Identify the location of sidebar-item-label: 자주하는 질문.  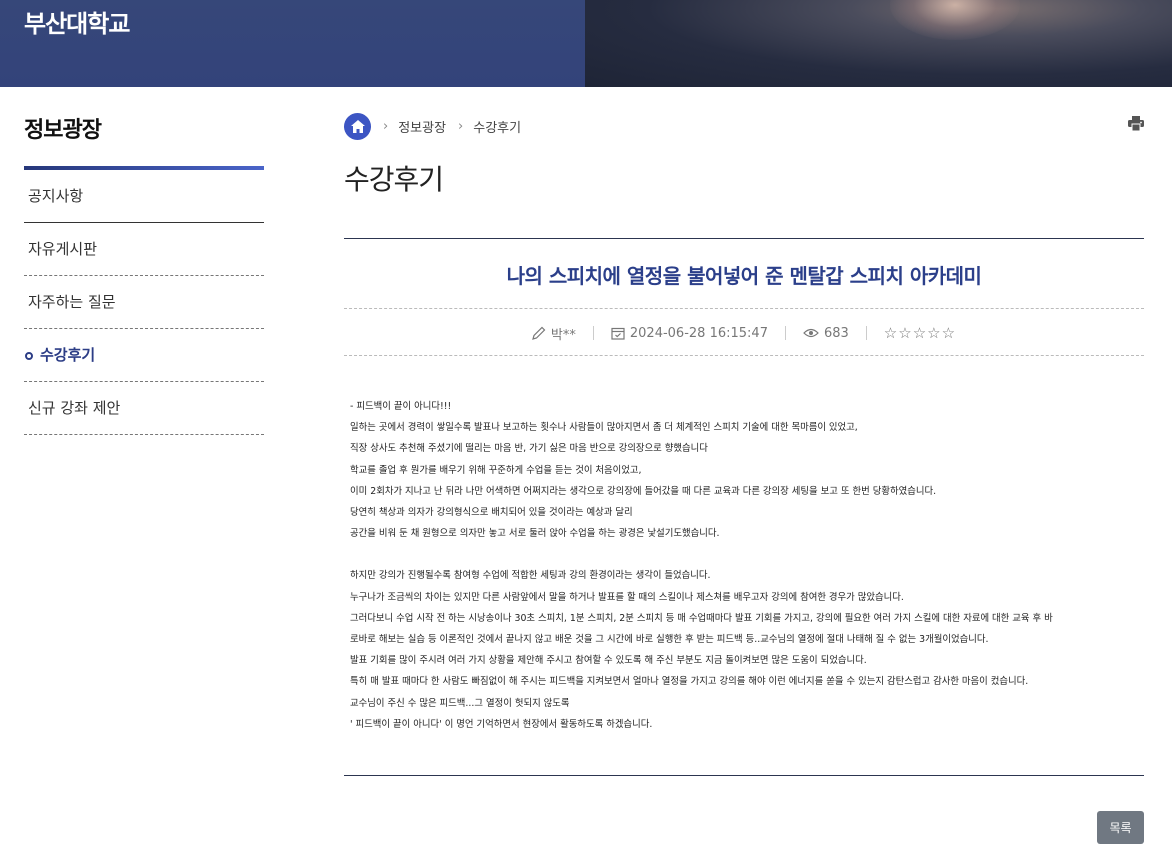
(72, 302).